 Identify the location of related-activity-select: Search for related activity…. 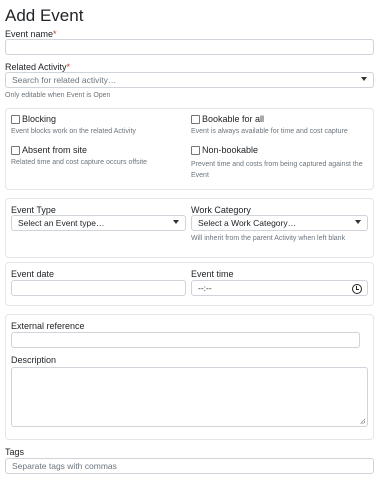
(189, 80).